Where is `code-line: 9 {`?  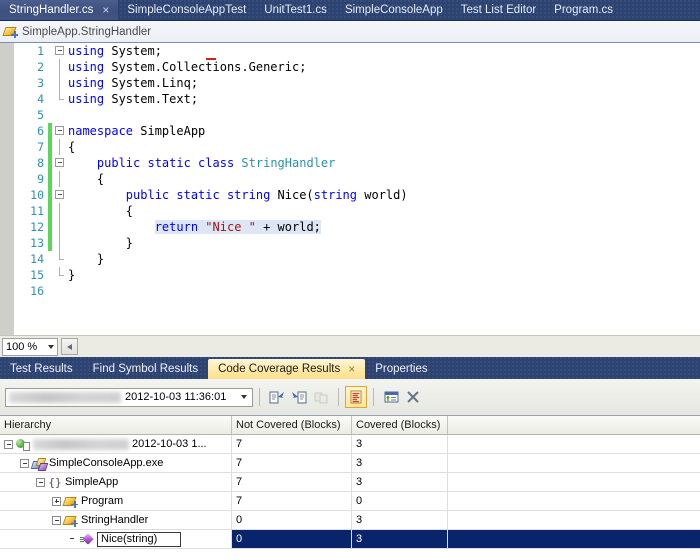
code-line: 9 { is located at coordinates (357, 179).